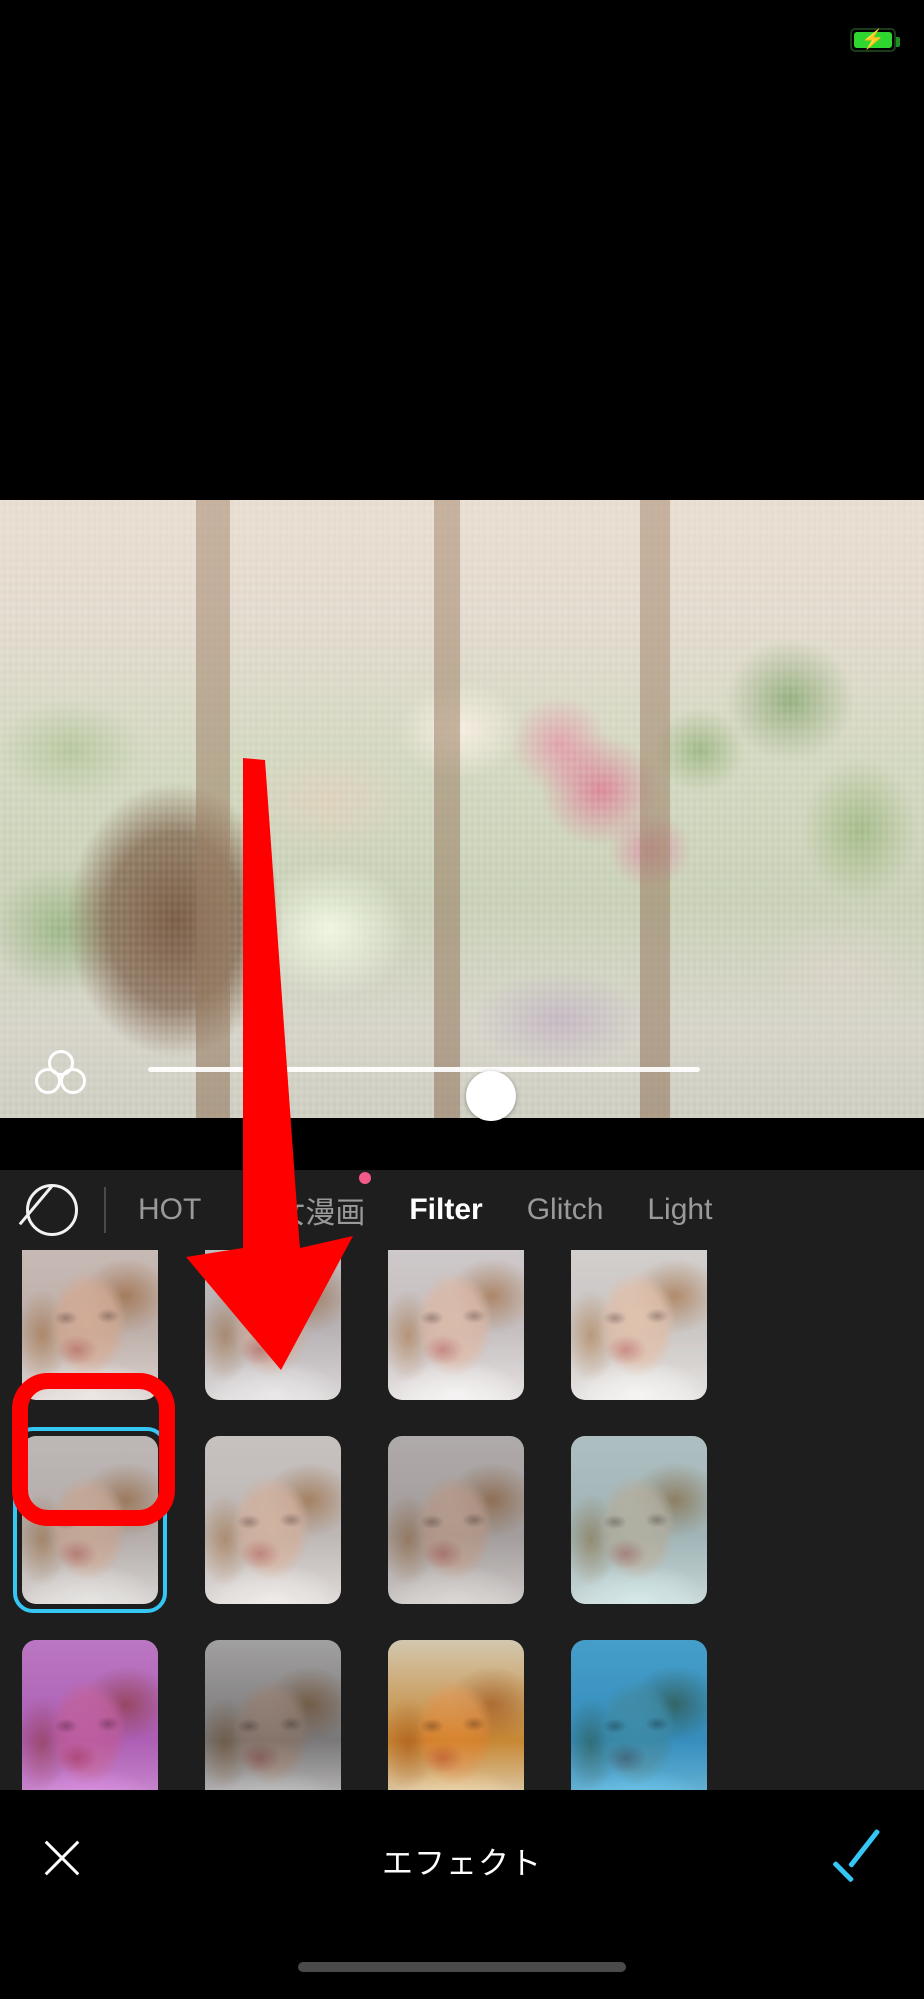 The height and width of the screenshot is (1999, 924). Describe the element at coordinates (105, 1210) in the screenshot. I see `tab-divider` at that location.